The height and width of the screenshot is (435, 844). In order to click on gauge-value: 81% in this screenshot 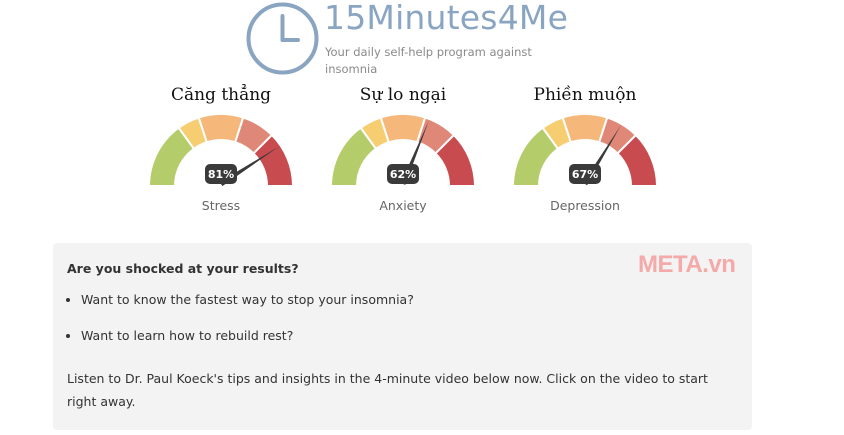, I will do `click(221, 174)`.